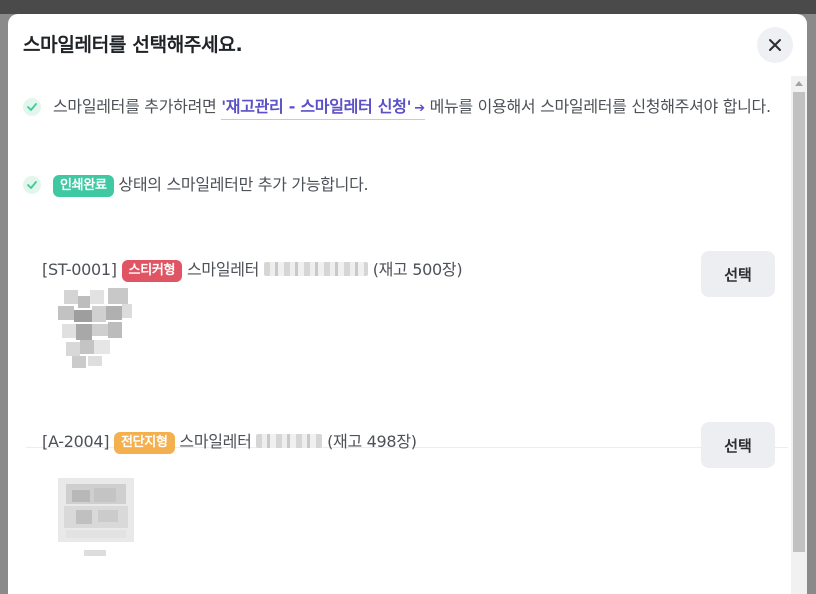  I want to click on modal-title: 스마일레터를 선택해주세요., so click(133, 45).